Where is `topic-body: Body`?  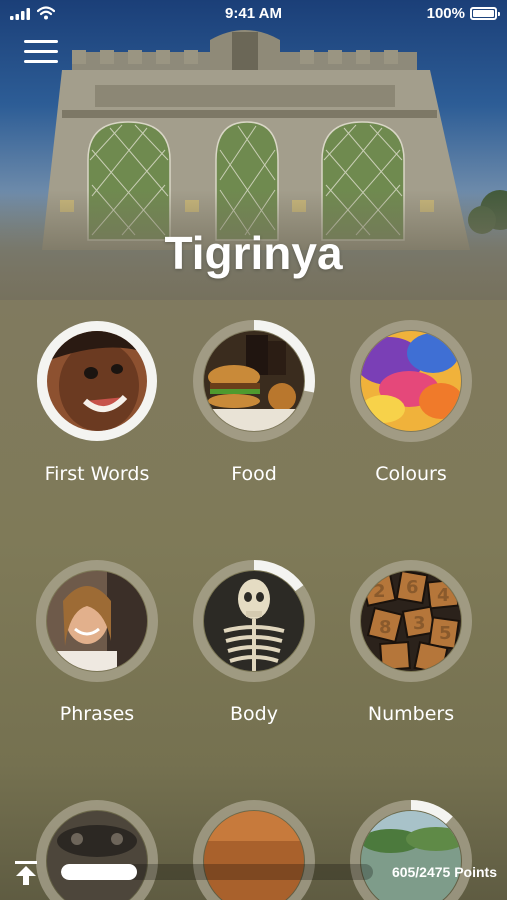 topic-body: Body is located at coordinates (254, 642).